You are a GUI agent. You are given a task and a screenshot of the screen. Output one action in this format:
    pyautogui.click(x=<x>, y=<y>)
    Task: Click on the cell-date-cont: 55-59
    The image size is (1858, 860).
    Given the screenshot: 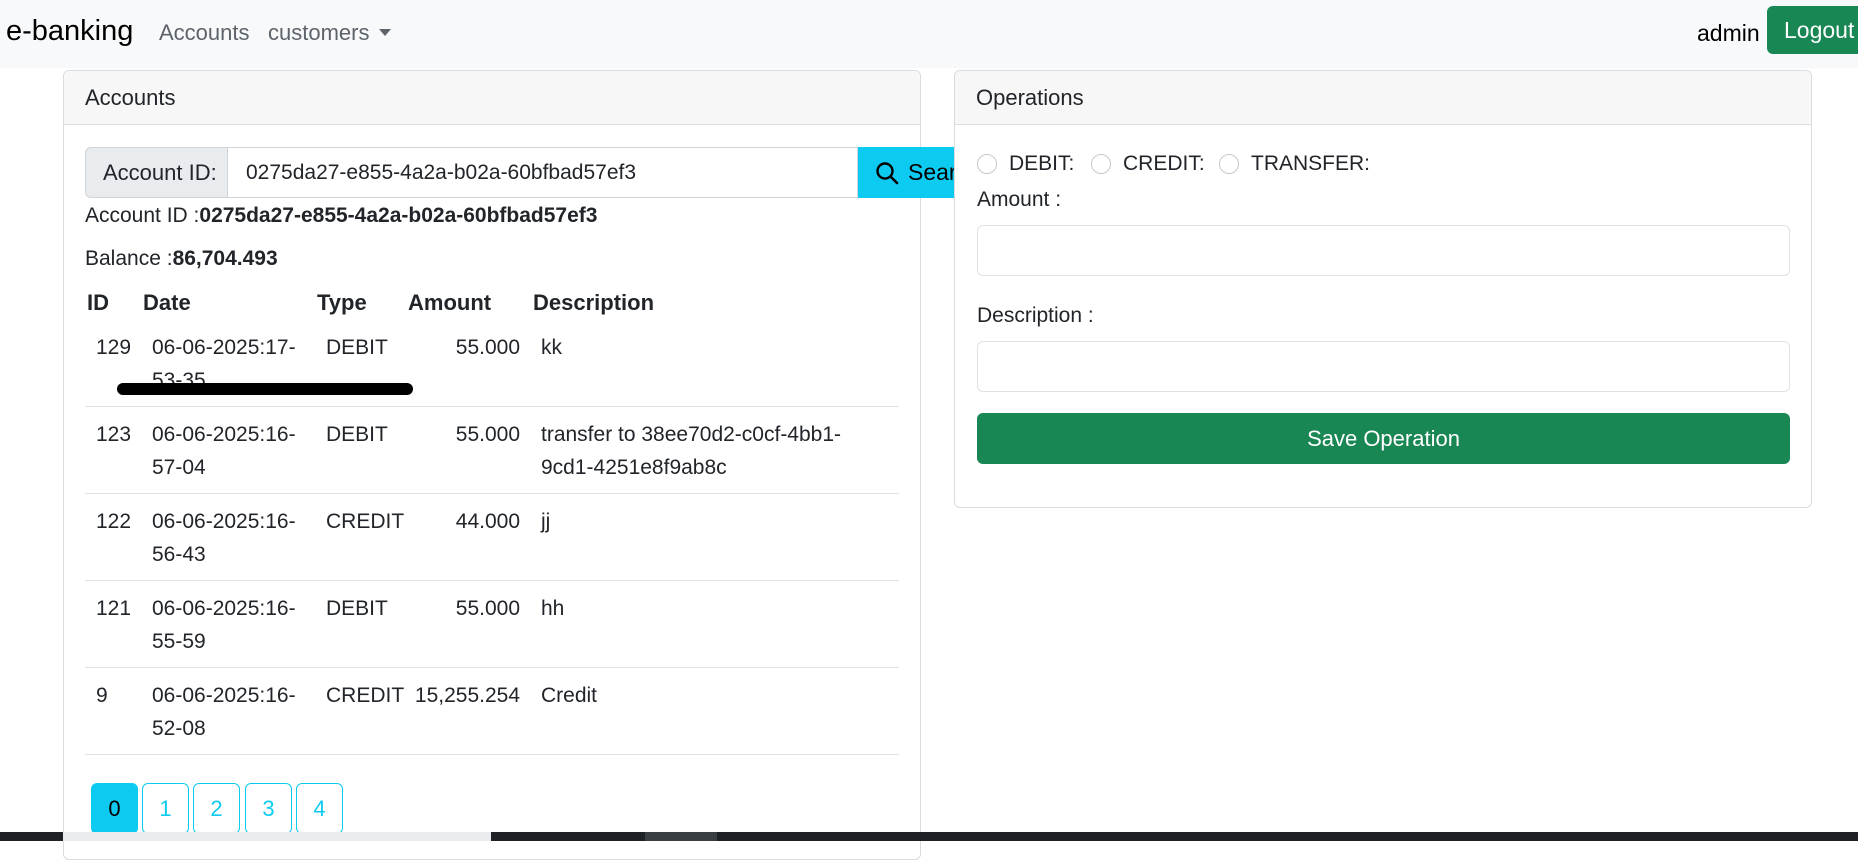 What is the action you would take?
    pyautogui.click(x=179, y=641)
    